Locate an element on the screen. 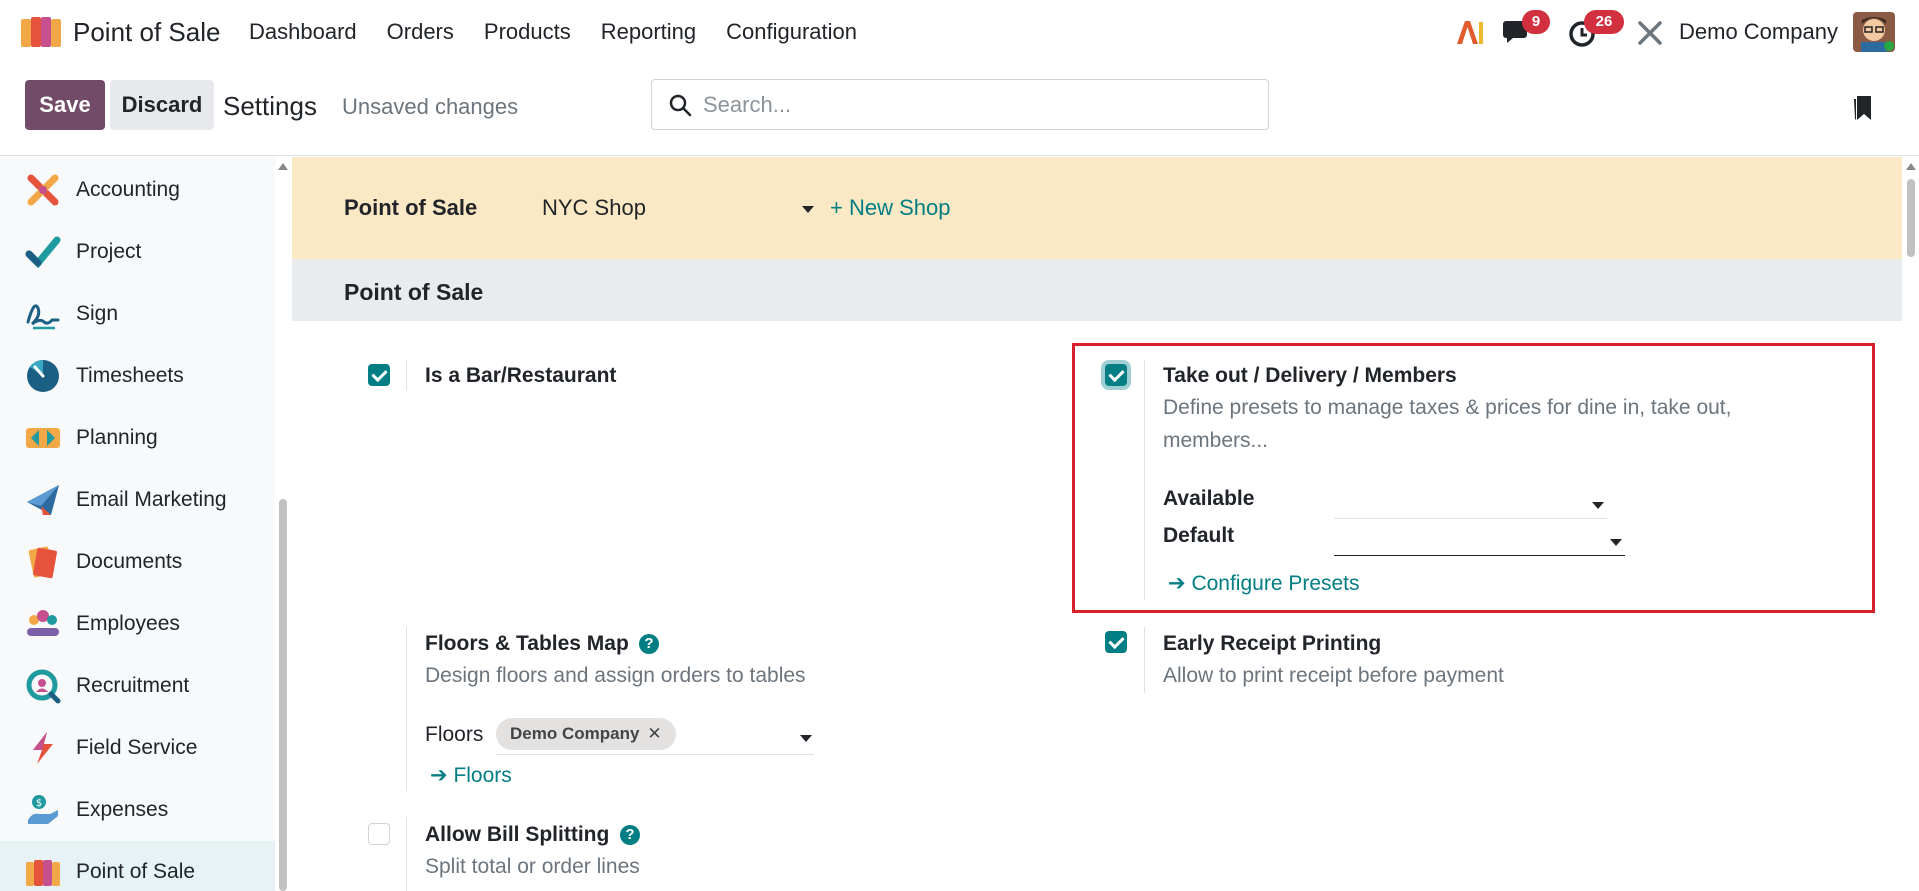 This screenshot has height=891, width=1919. tools-icon is located at coordinates (1650, 33).